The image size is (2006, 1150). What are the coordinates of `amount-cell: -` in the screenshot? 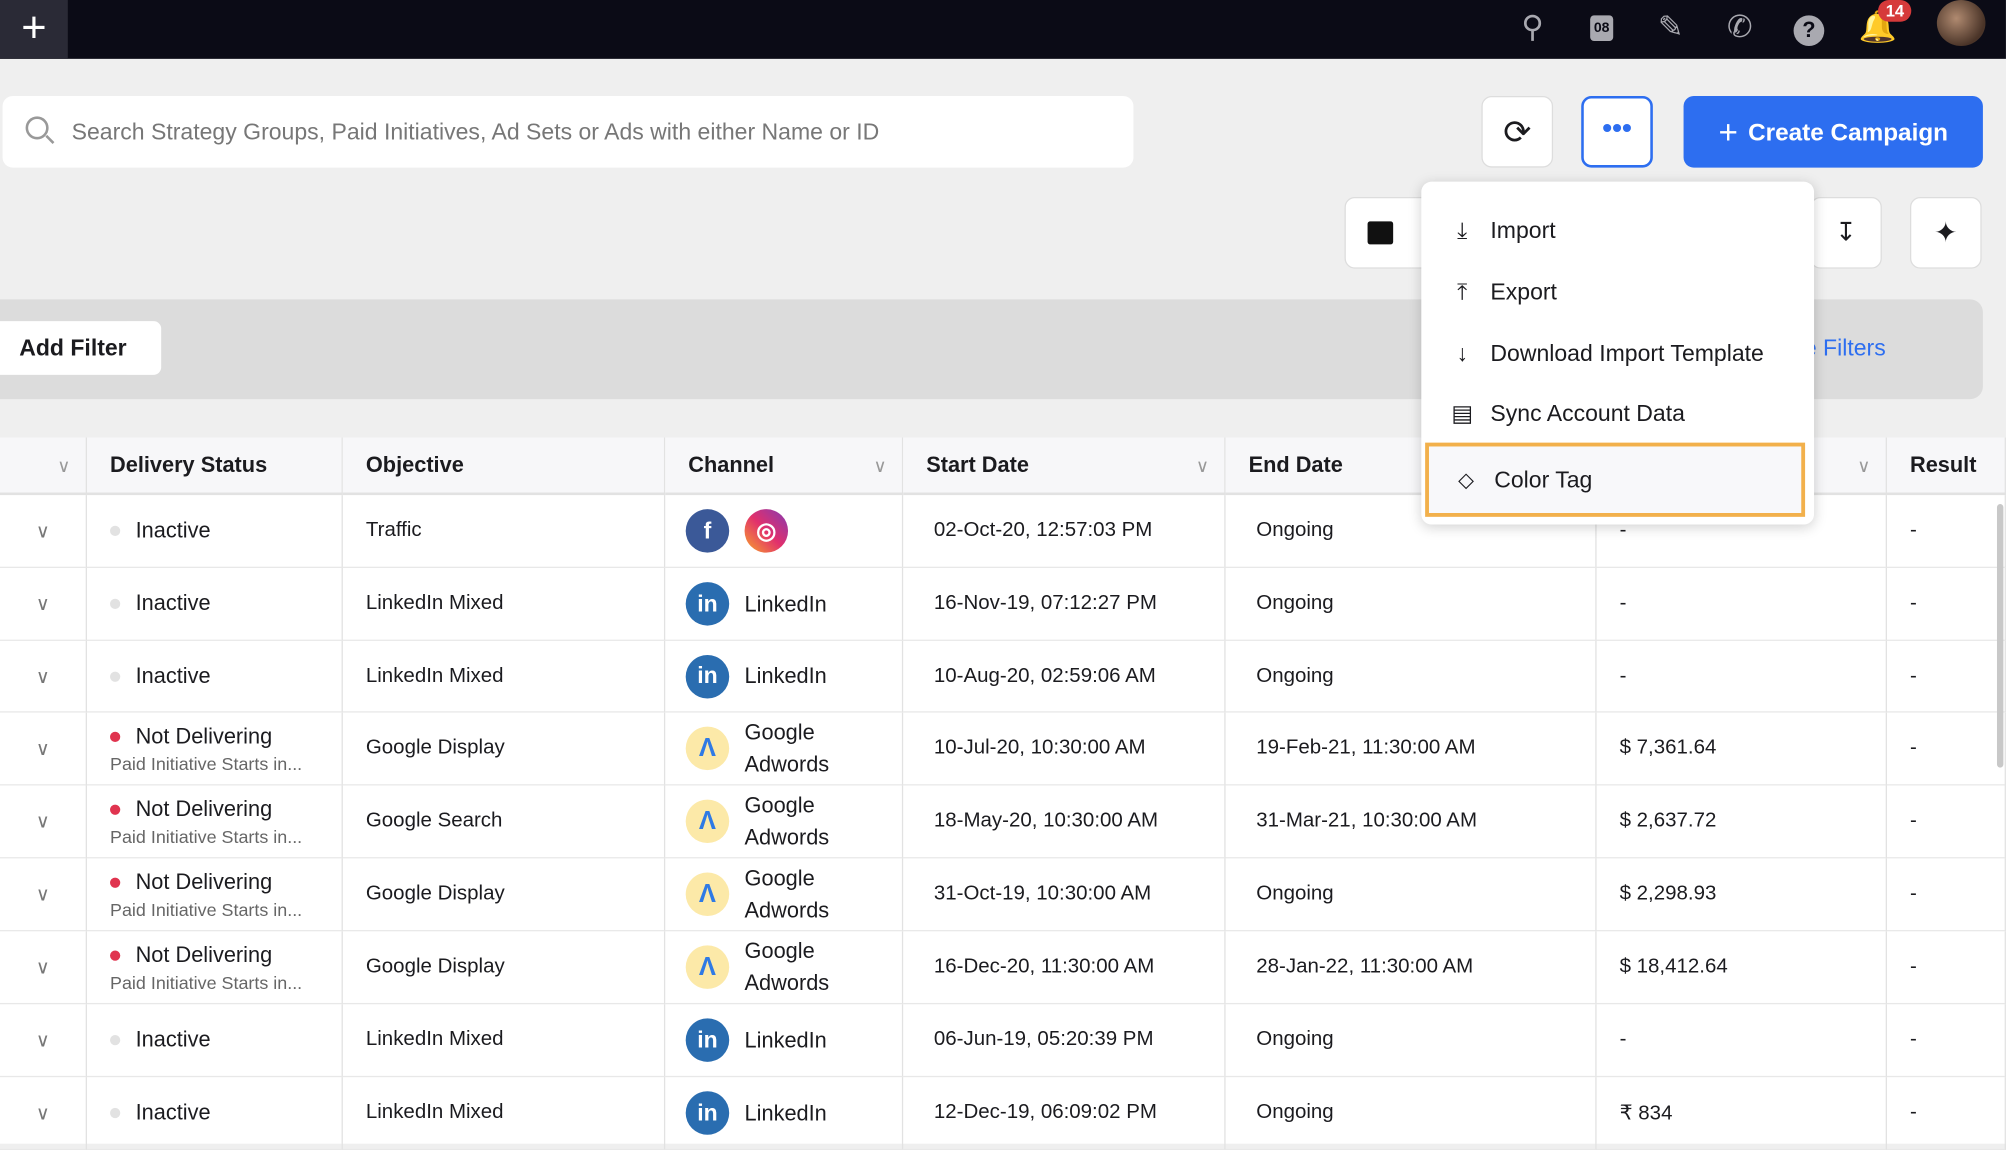 It's located at (1741, 676).